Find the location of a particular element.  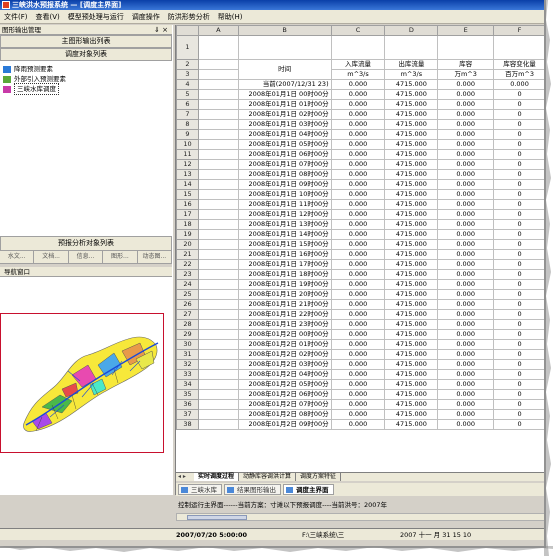

unit-storage-change: 百万m^3 is located at coordinates (518, 74).